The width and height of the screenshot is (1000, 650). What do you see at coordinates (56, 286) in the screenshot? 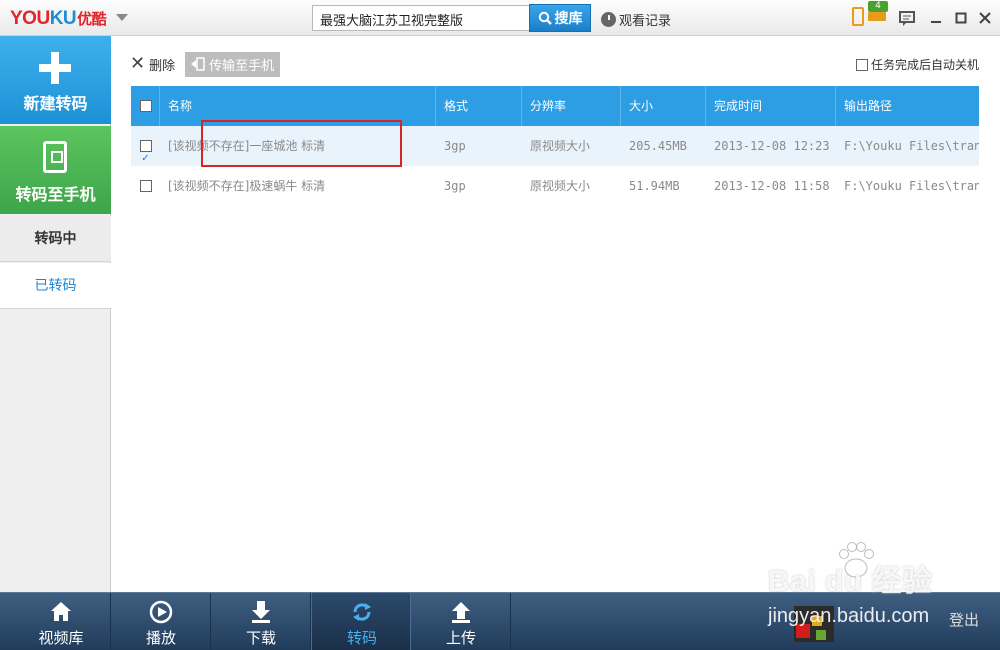
I see `tab-converted: 已转码` at bounding box center [56, 286].